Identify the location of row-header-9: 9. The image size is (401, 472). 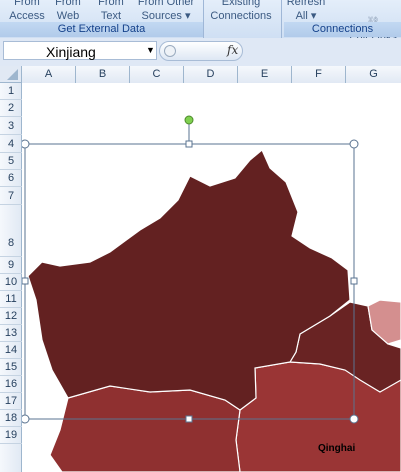
(11, 265).